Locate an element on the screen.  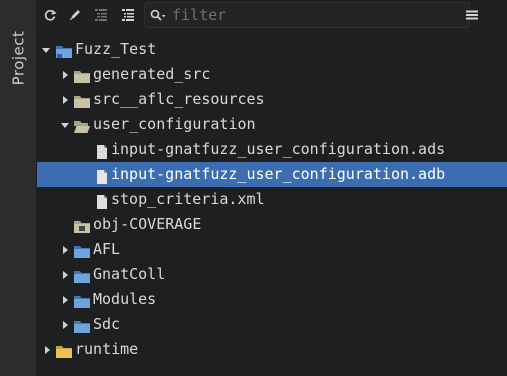
tree-node-label: AFL is located at coordinates (107, 249).